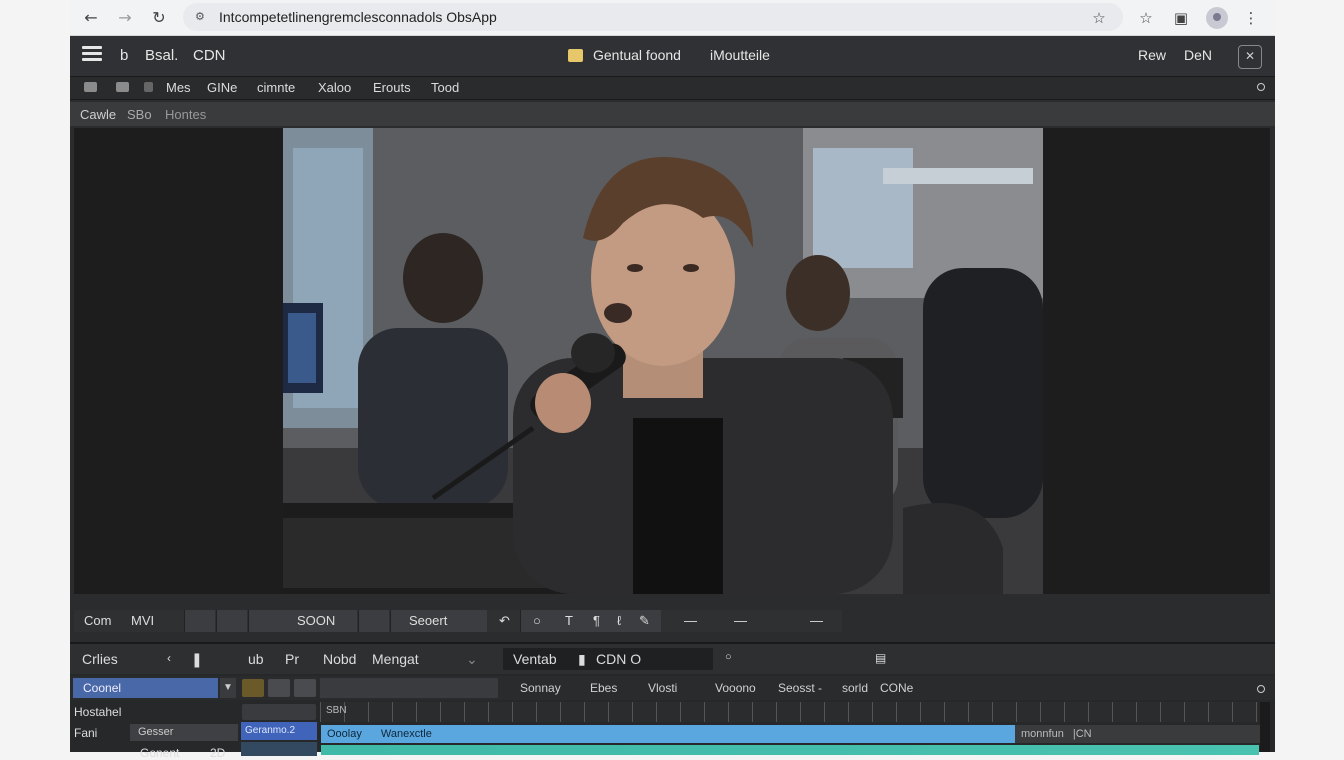 The width and height of the screenshot is (1344, 760). What do you see at coordinates (97, 712) in the screenshot?
I see `track-label-hostahel: Hostahel` at bounding box center [97, 712].